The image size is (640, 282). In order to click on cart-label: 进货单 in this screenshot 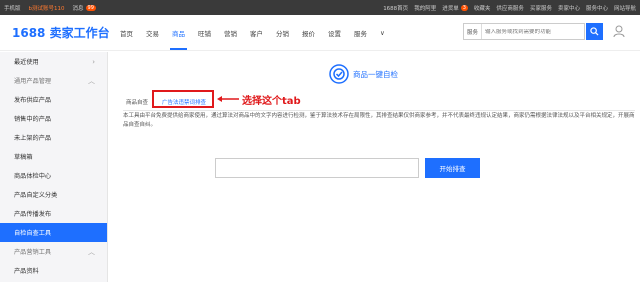, I will do `click(450, 8)`.